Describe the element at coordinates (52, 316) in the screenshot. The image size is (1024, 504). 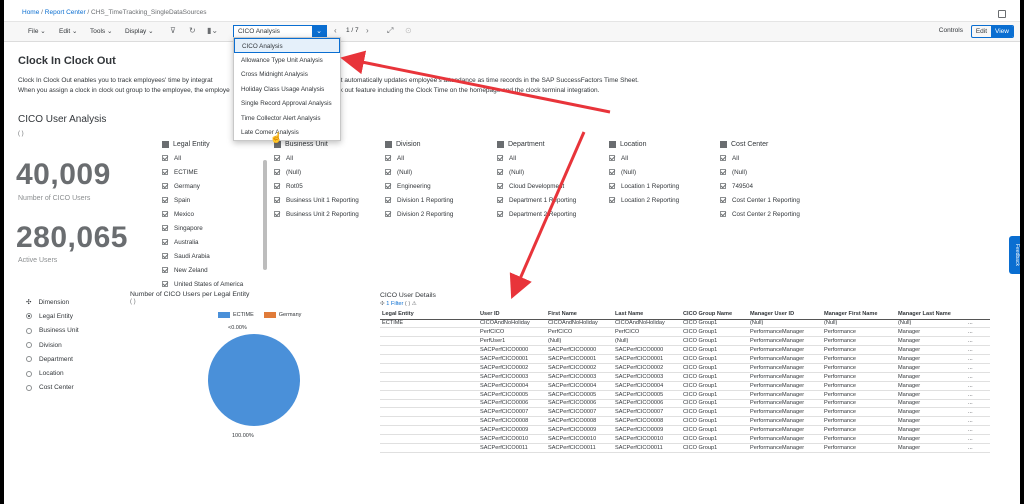
I see `dimension-option: Legal Entity` at that location.